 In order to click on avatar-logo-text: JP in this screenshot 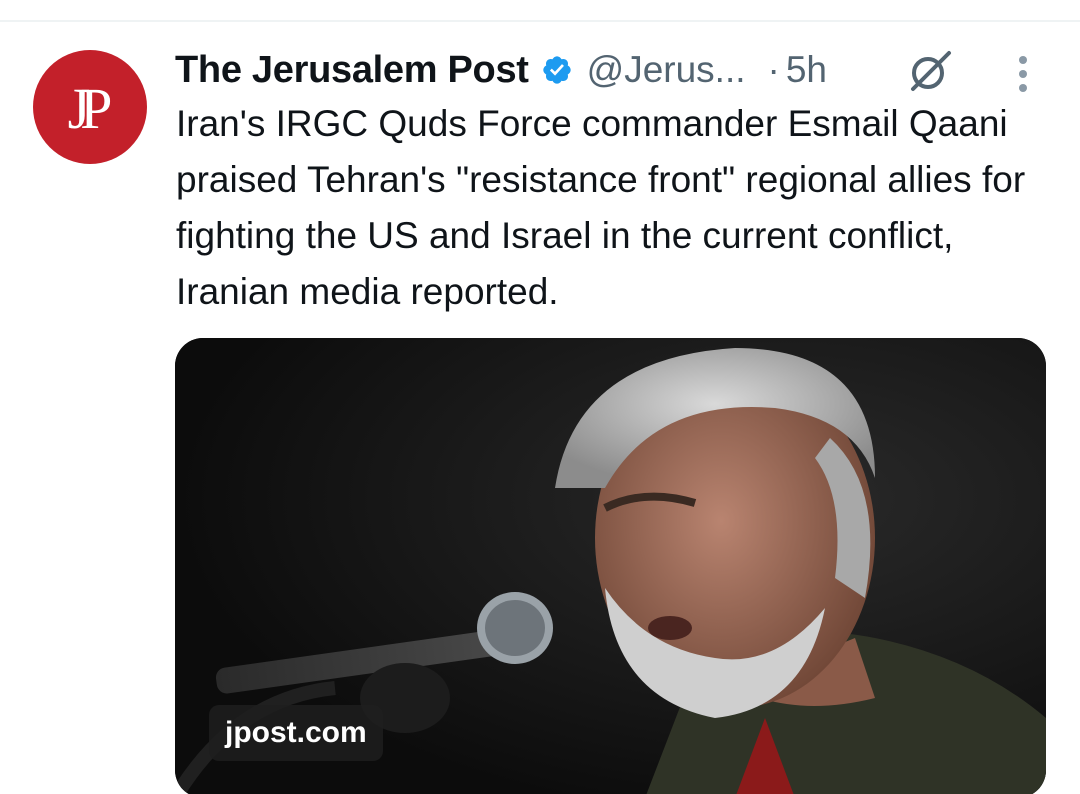, I will do `click(90, 108)`.